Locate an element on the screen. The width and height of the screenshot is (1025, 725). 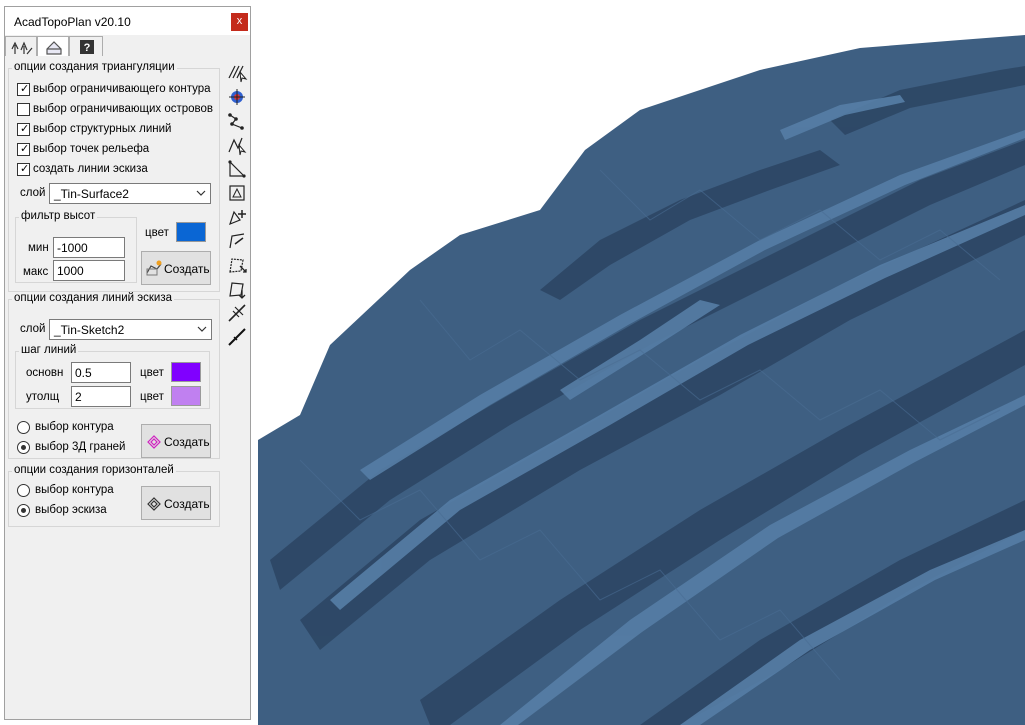
sketch-layer-label: слой is located at coordinates (33, 329).